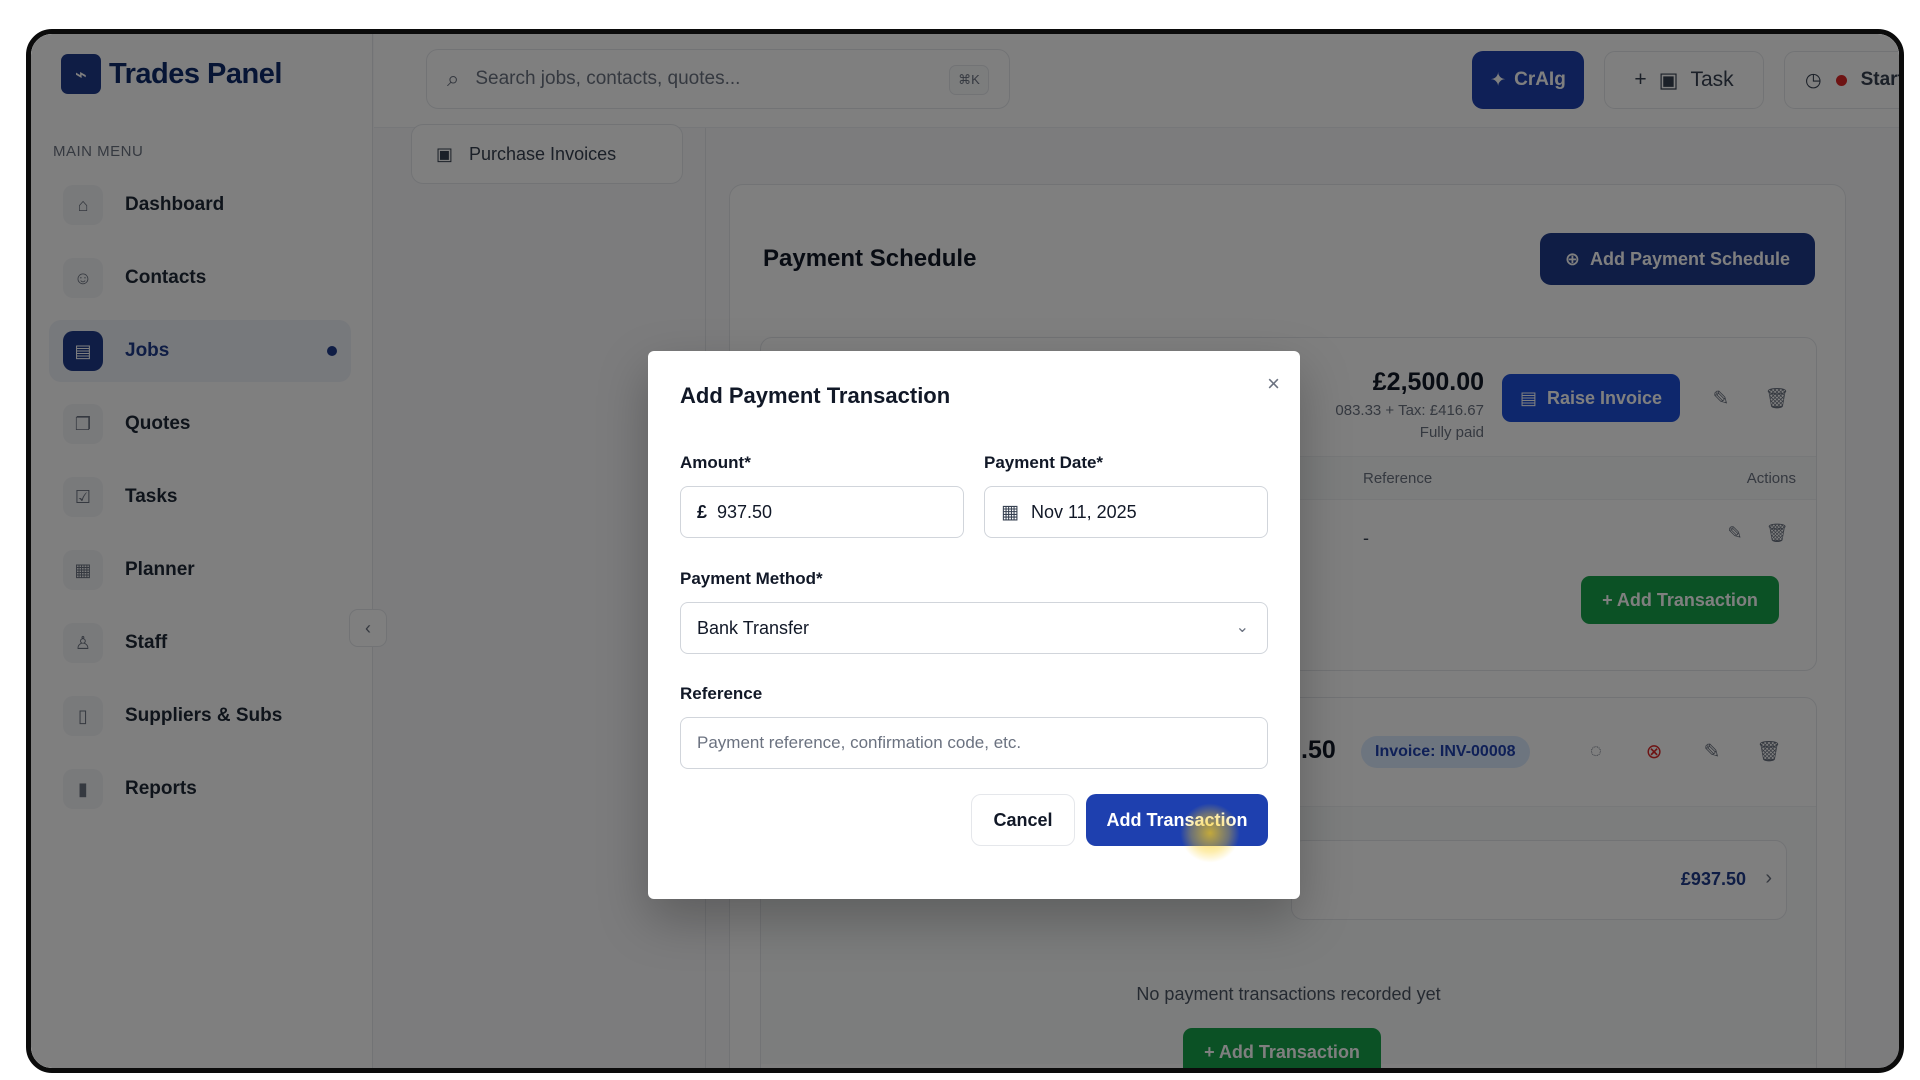 The width and height of the screenshot is (1920, 1080). What do you see at coordinates (1273, 384) in the screenshot?
I see `close-icon: ×` at bounding box center [1273, 384].